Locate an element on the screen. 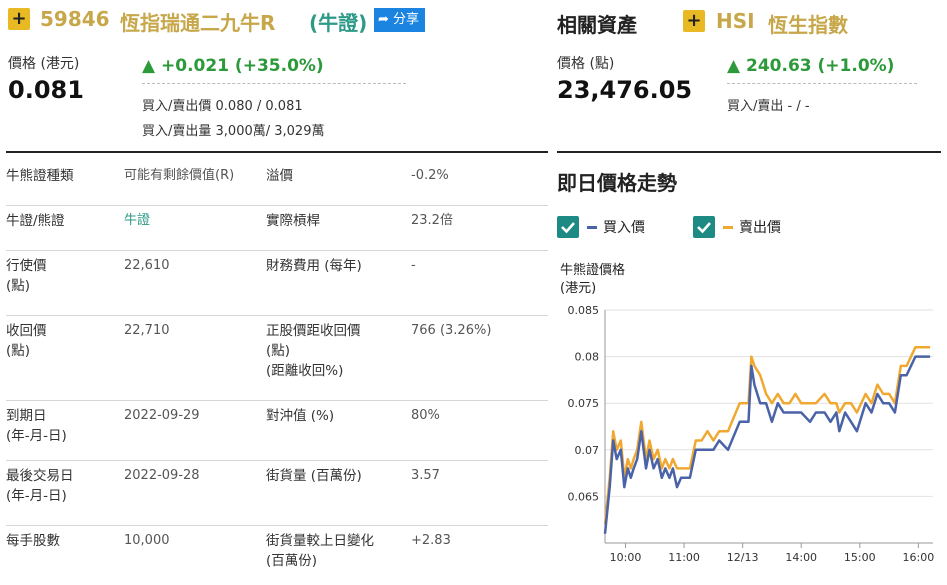  asset-bid-ask-row: 買入/賣出 - / - is located at coordinates (768, 104).